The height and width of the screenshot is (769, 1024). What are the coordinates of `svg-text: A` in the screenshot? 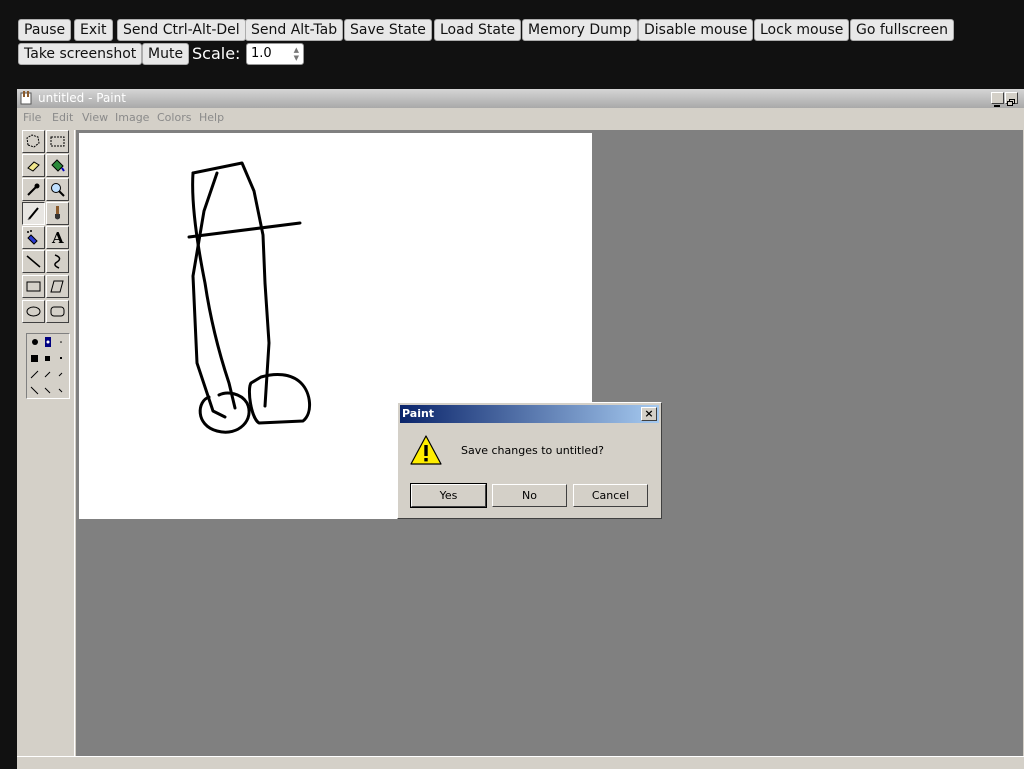 It's located at (57, 237).